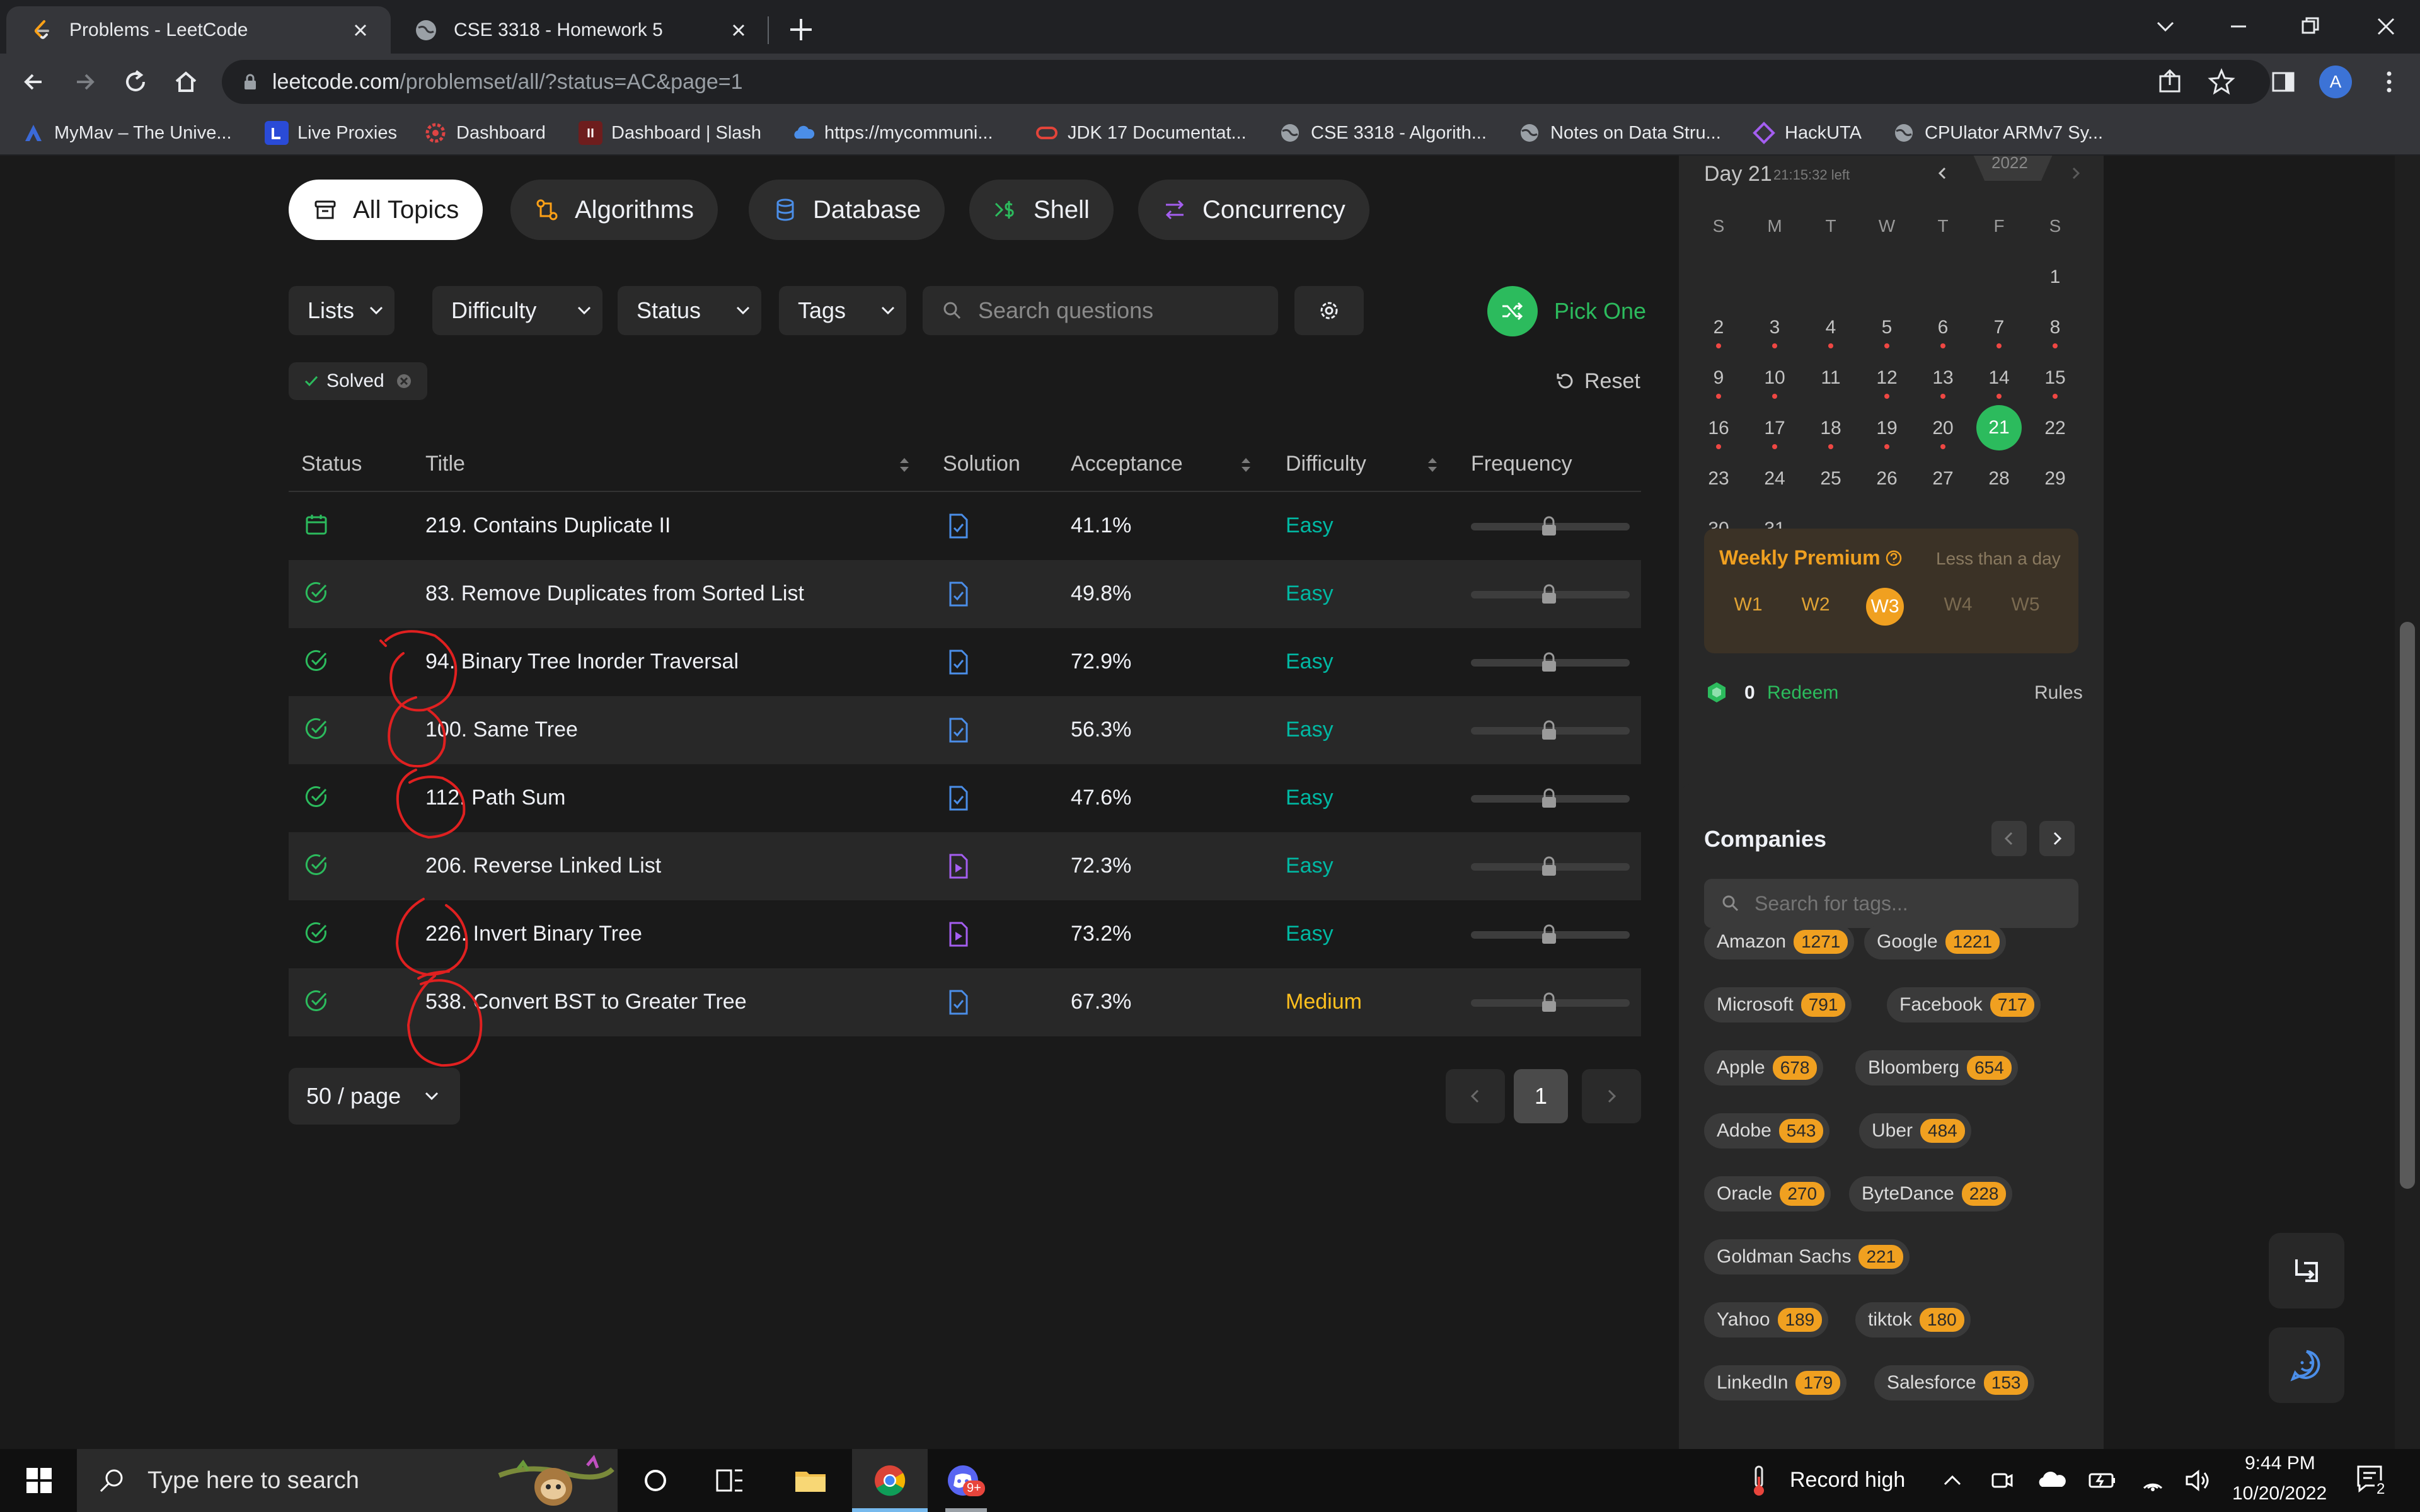  Describe the element at coordinates (730, 1480) in the screenshot. I see `task-view-icon` at that location.